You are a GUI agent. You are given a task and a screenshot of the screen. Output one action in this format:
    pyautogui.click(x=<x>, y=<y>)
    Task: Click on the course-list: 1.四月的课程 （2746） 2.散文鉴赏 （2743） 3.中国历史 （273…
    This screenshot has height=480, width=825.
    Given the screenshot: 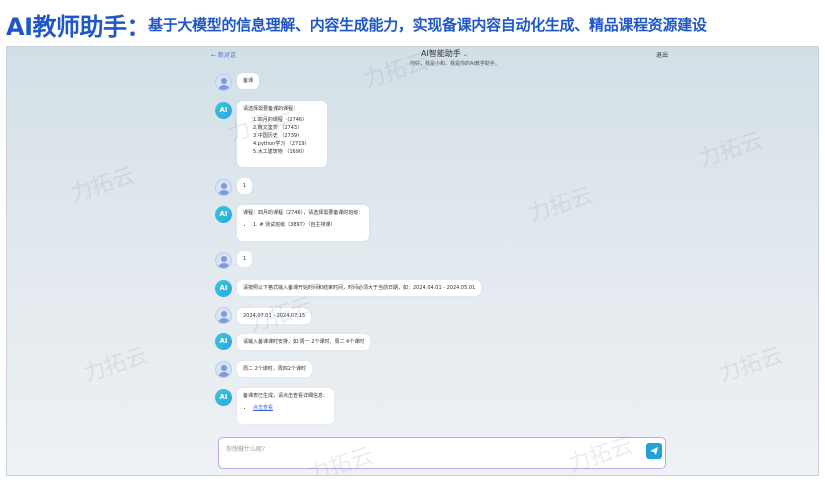 What is the action you would take?
    pyautogui.click(x=282, y=136)
    